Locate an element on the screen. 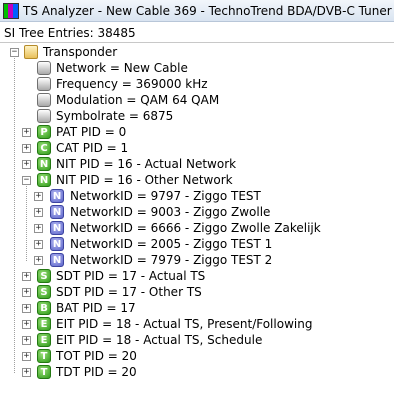 This screenshot has height=395, width=394. tree-node-property: Network = New Cable is located at coordinates (197, 69).